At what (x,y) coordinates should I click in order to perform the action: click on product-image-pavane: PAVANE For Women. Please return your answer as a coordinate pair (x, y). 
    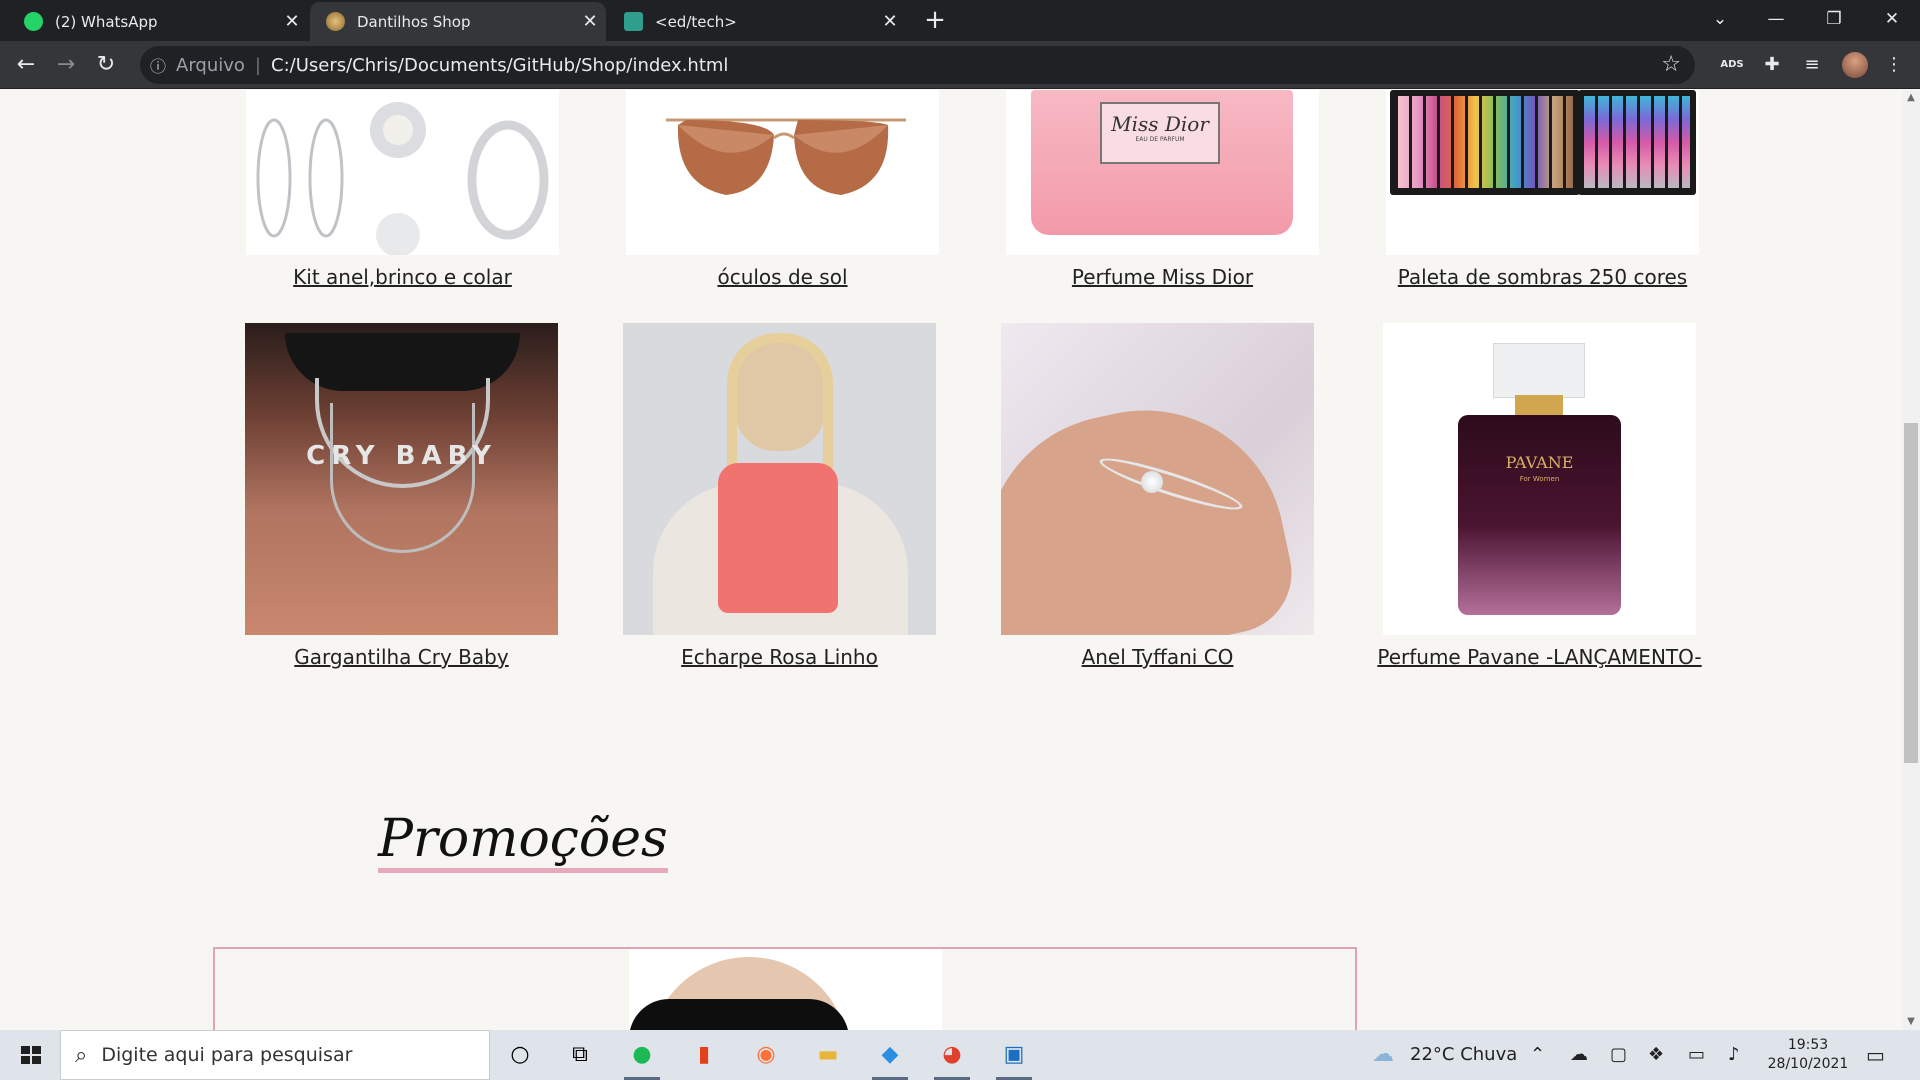
    Looking at the image, I should click on (1539, 479).